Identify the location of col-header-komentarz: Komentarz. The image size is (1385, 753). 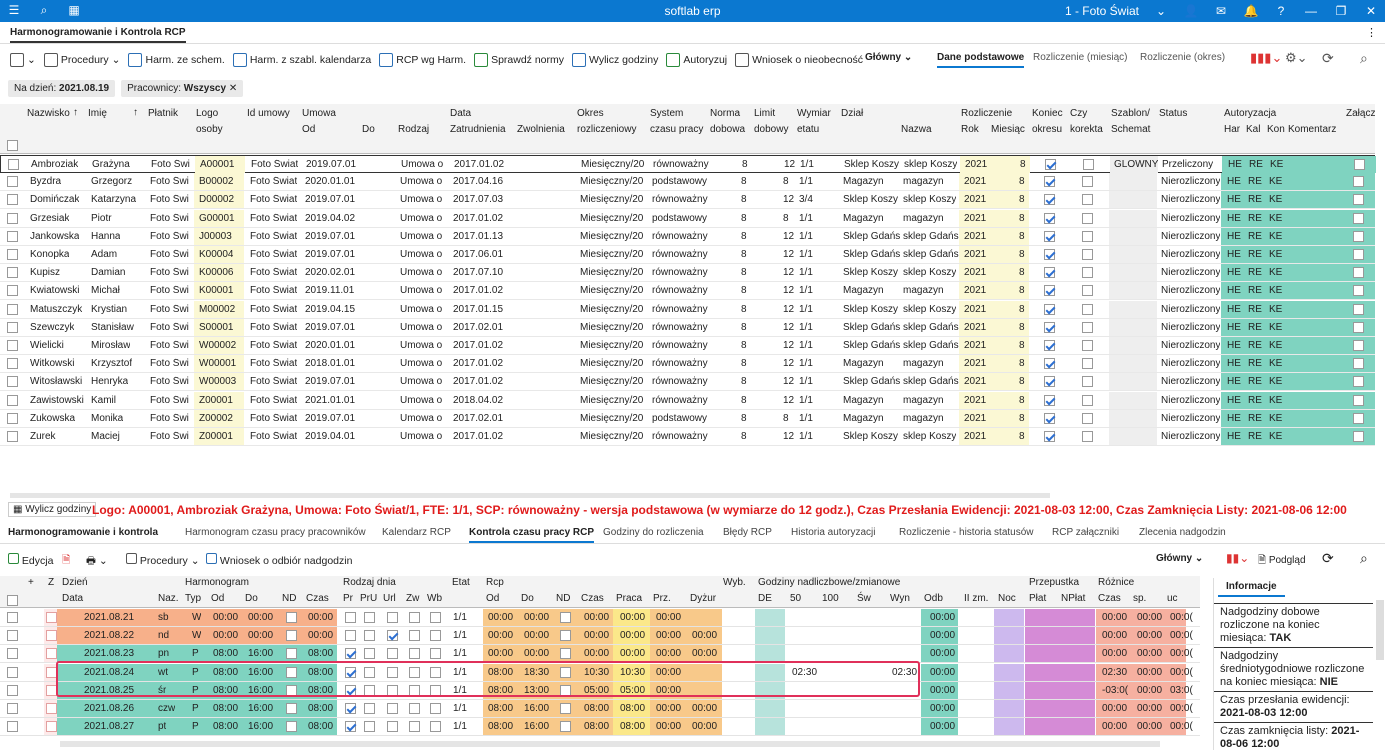
(1312, 129).